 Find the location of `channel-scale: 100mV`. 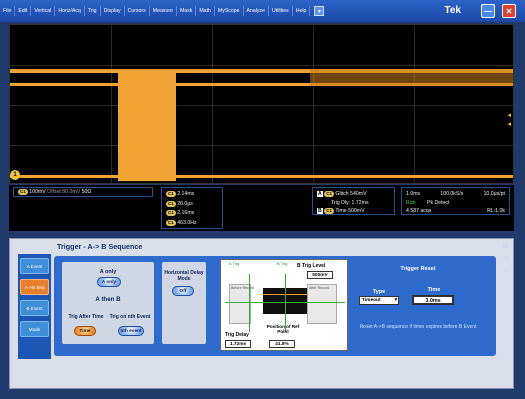

channel-scale: 100mV is located at coordinates (37, 192).